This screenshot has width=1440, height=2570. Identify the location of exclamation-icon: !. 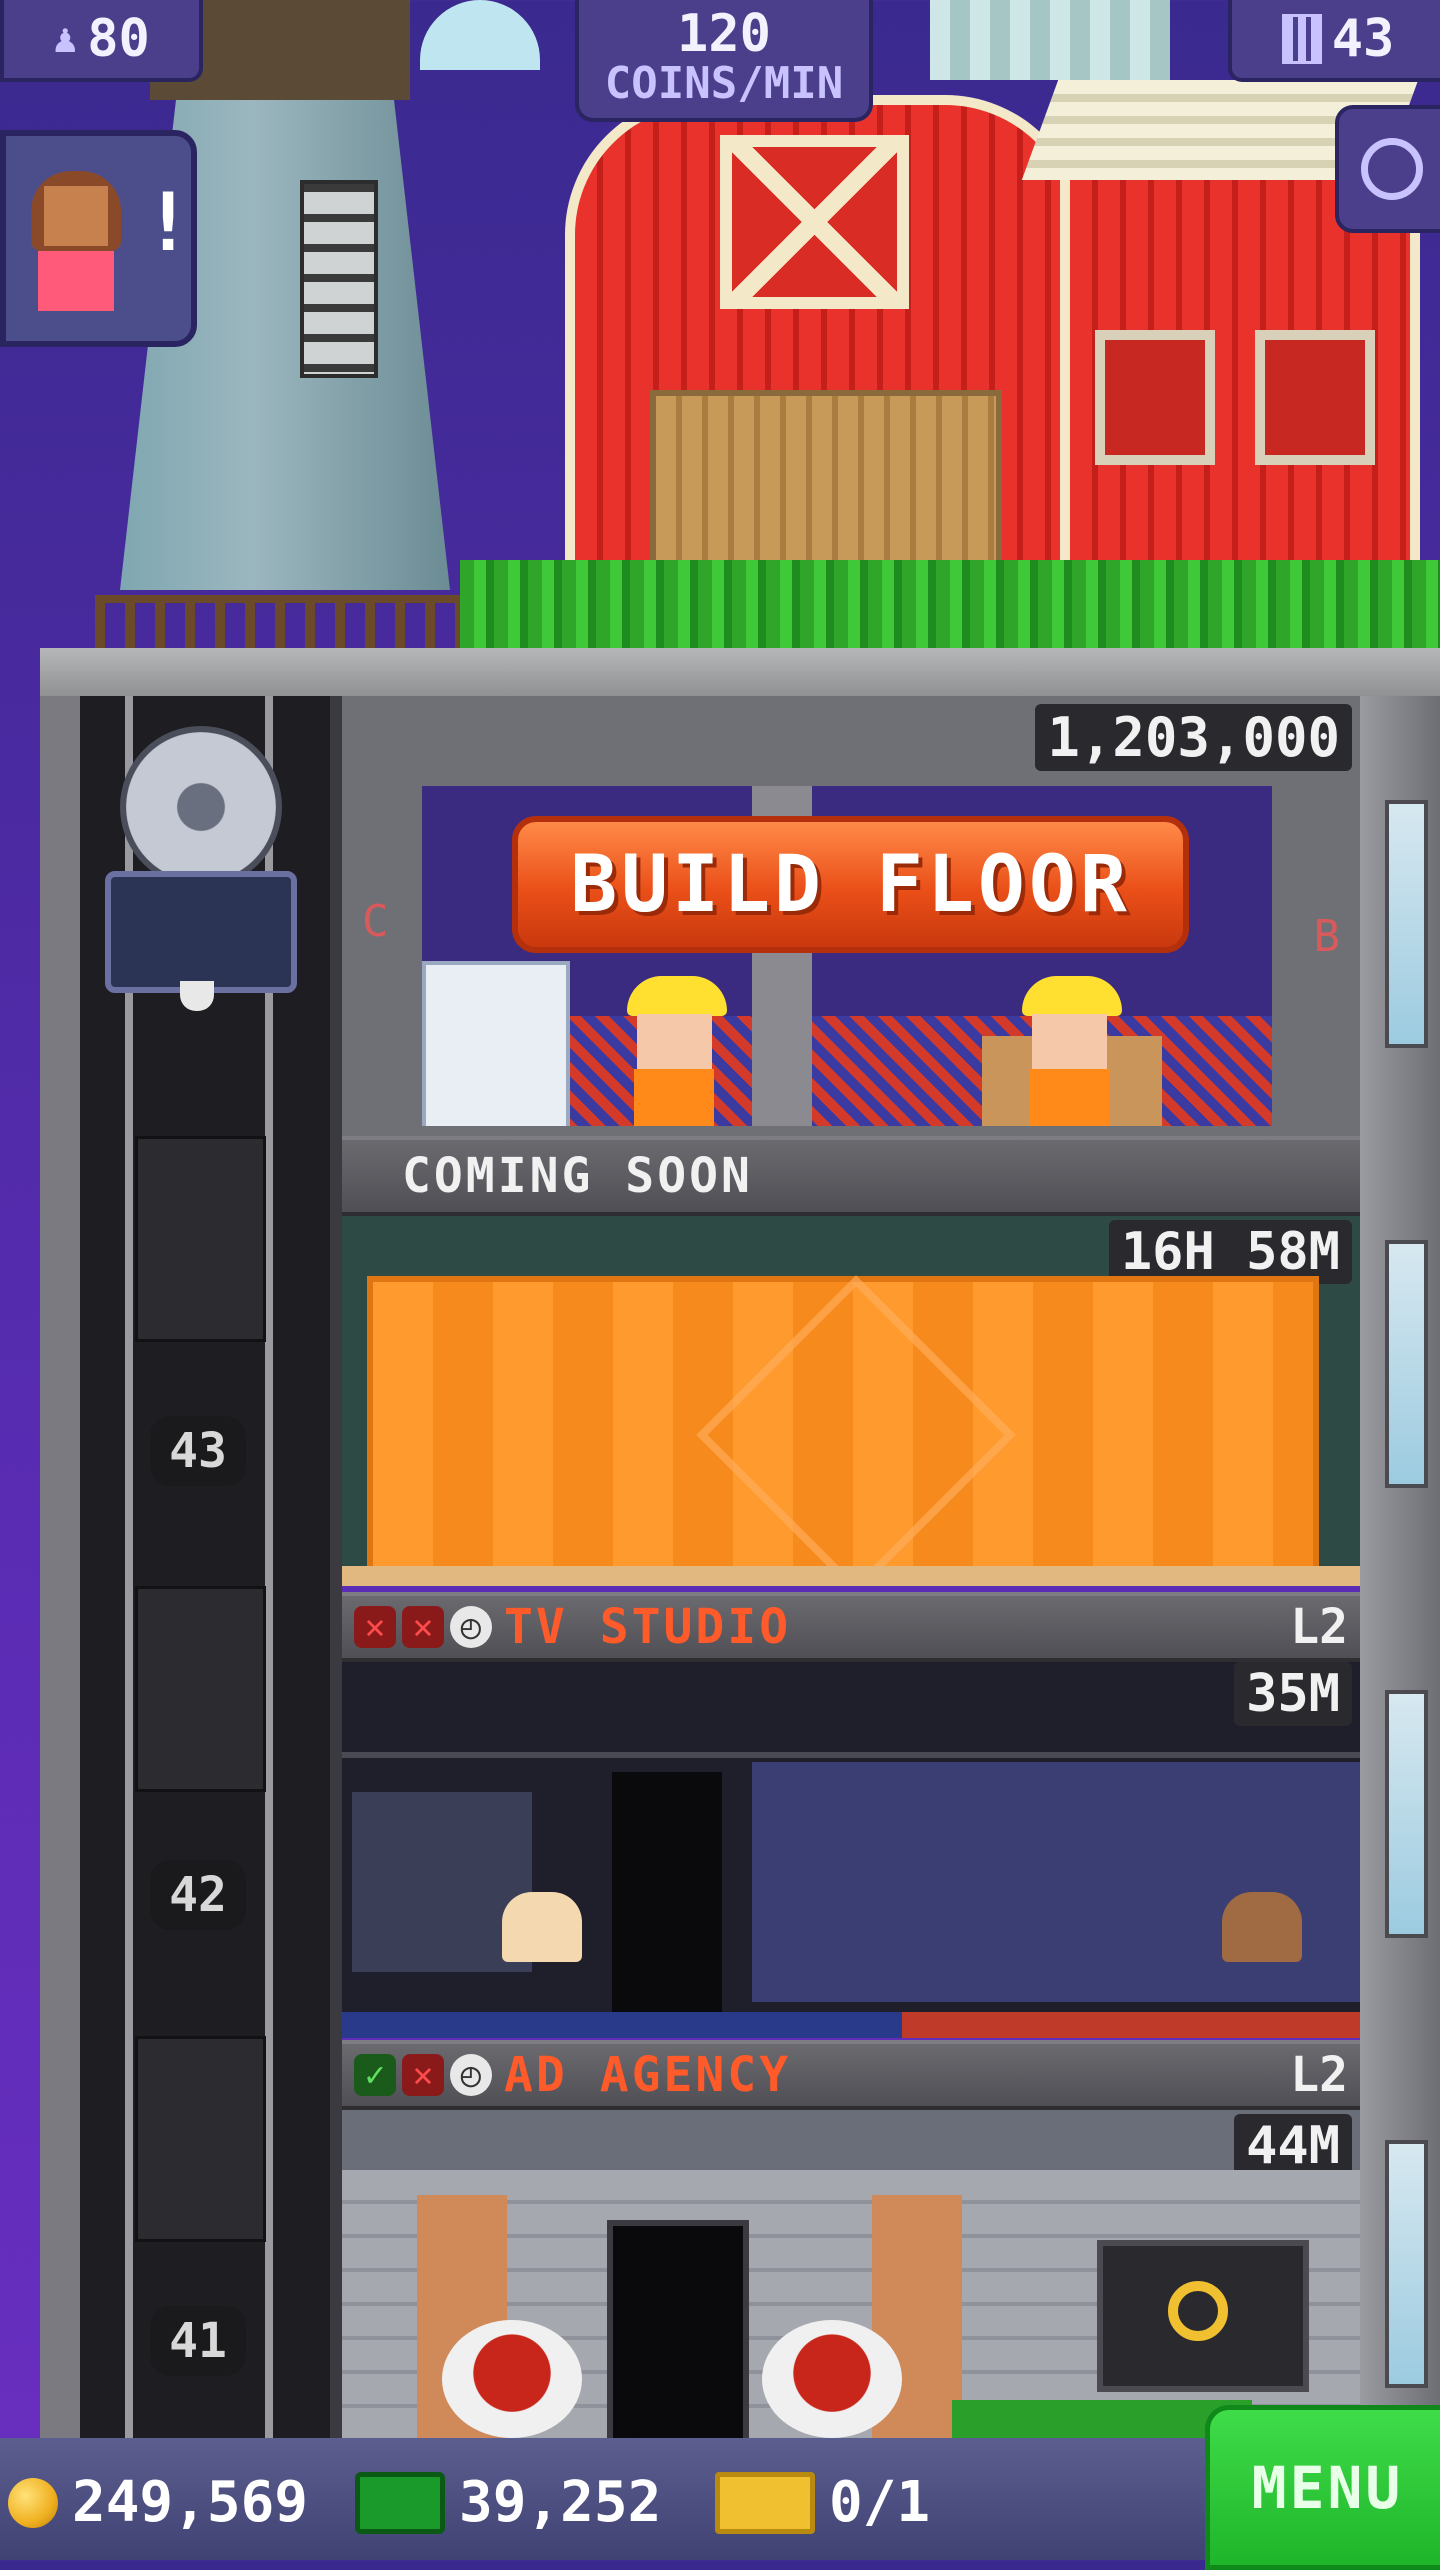
(168, 222).